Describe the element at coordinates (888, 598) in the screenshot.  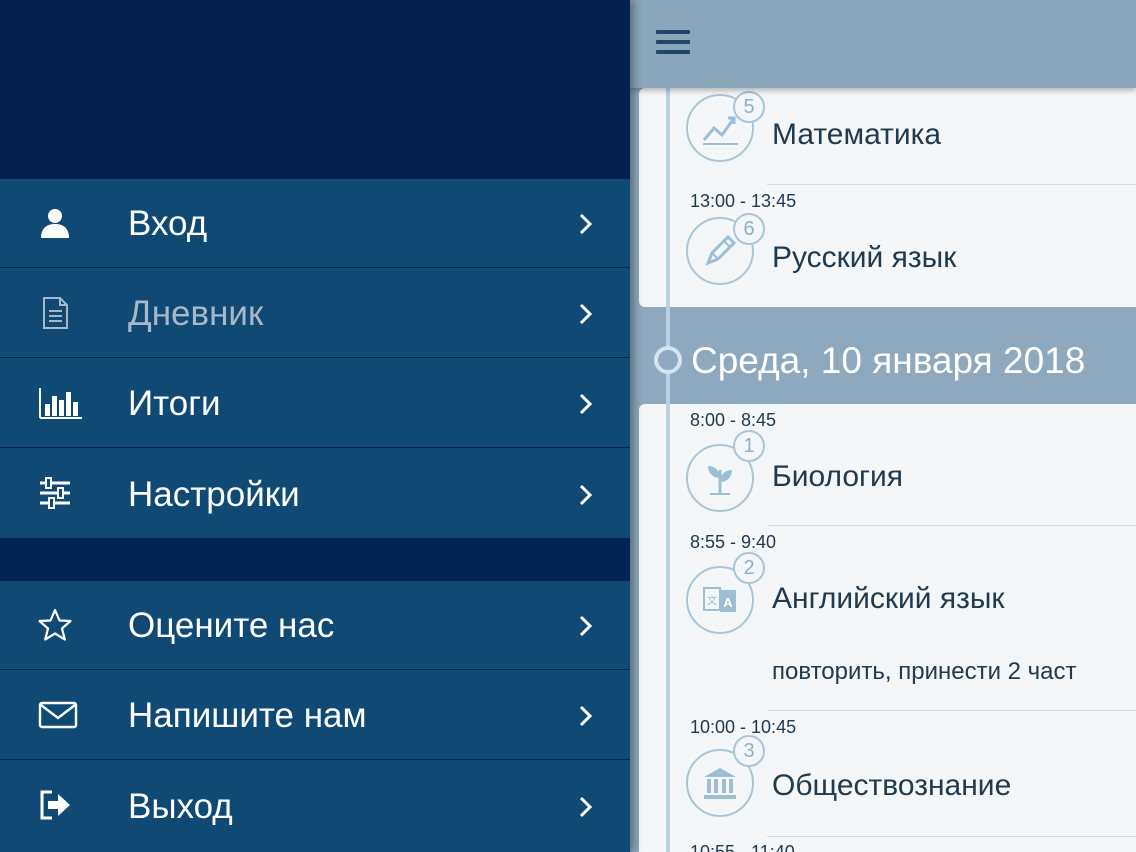
I see `lesson-subject: Английский язык` at that location.